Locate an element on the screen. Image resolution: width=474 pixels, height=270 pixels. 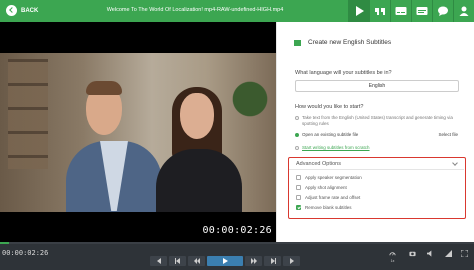
checkbox-speaker-segmentation: Apply speaker segmentation is located at coordinates (329, 177).